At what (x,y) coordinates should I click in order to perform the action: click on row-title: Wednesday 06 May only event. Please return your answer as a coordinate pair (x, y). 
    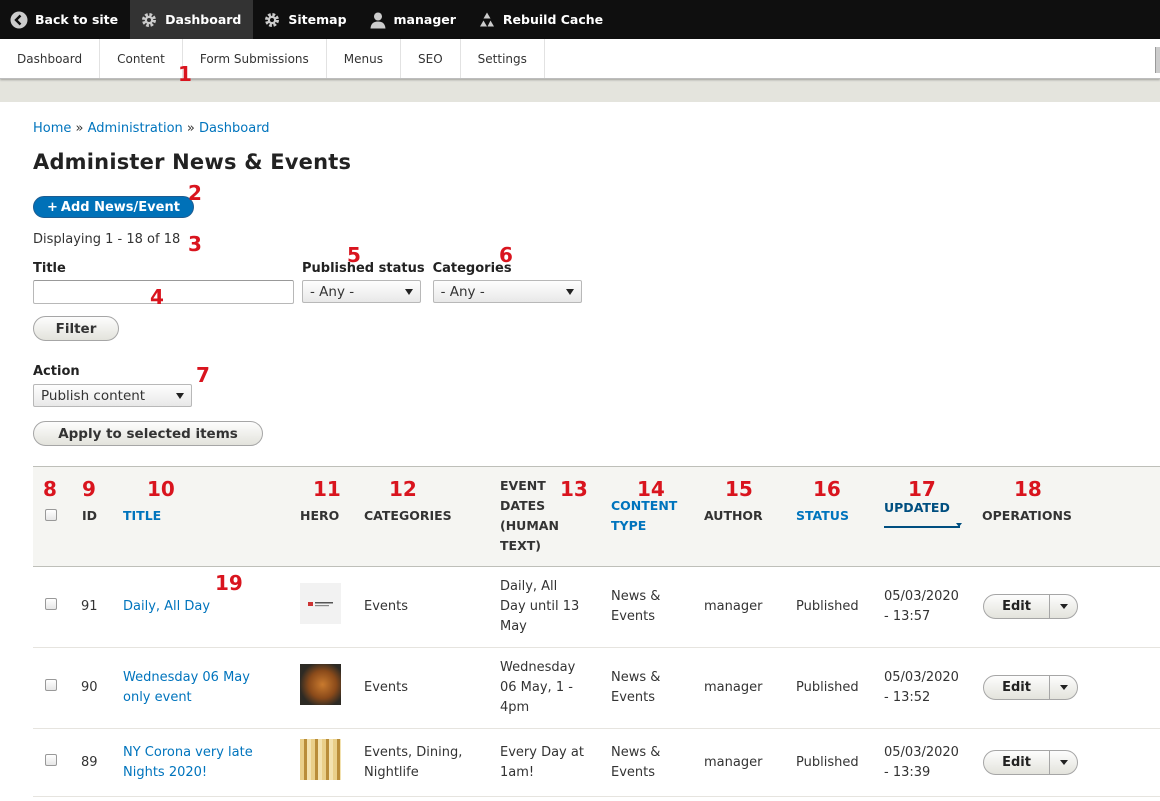
    Looking at the image, I should click on (186, 688).